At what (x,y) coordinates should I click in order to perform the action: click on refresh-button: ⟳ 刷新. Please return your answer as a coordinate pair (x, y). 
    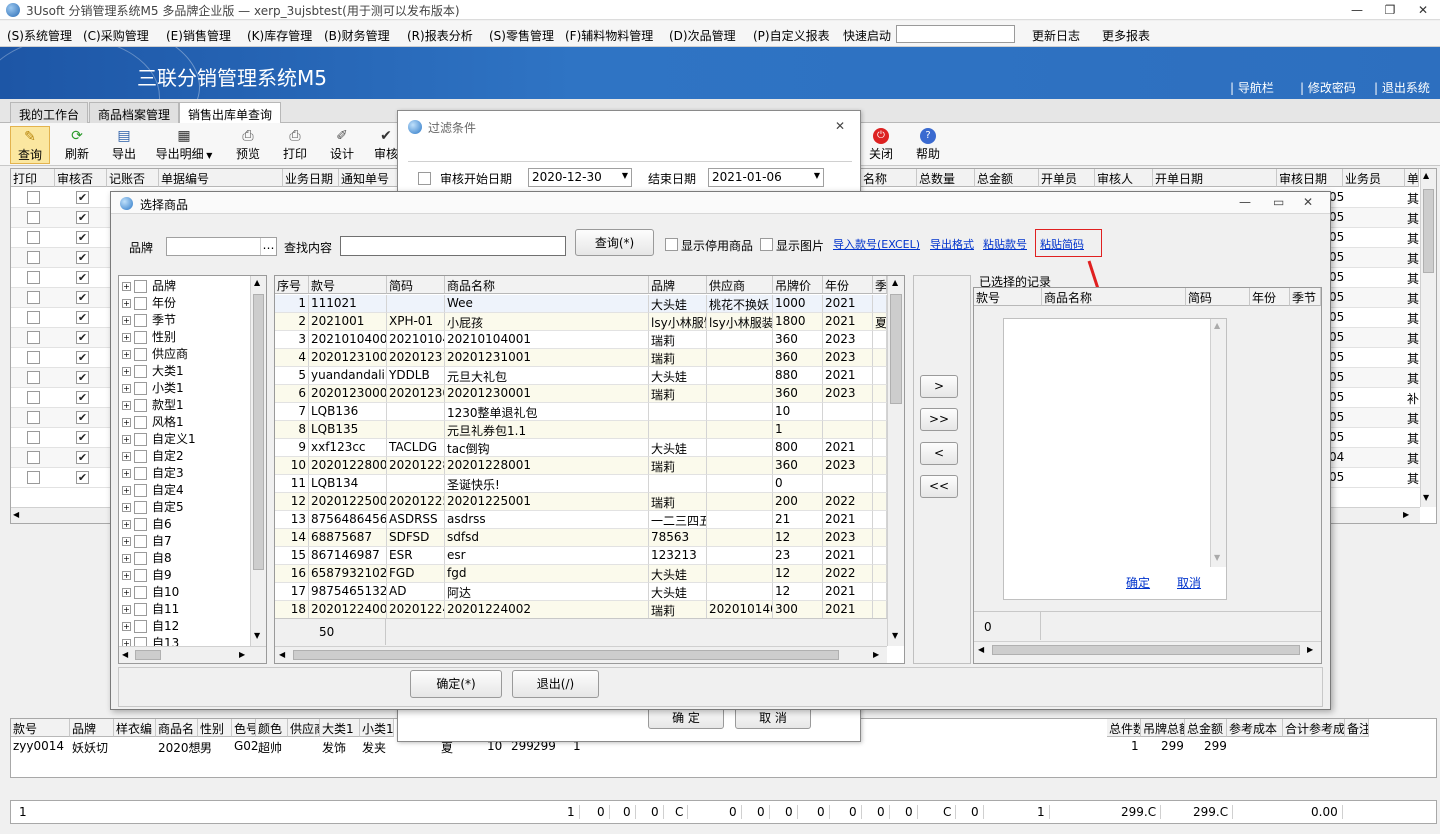
    Looking at the image, I should click on (77, 145).